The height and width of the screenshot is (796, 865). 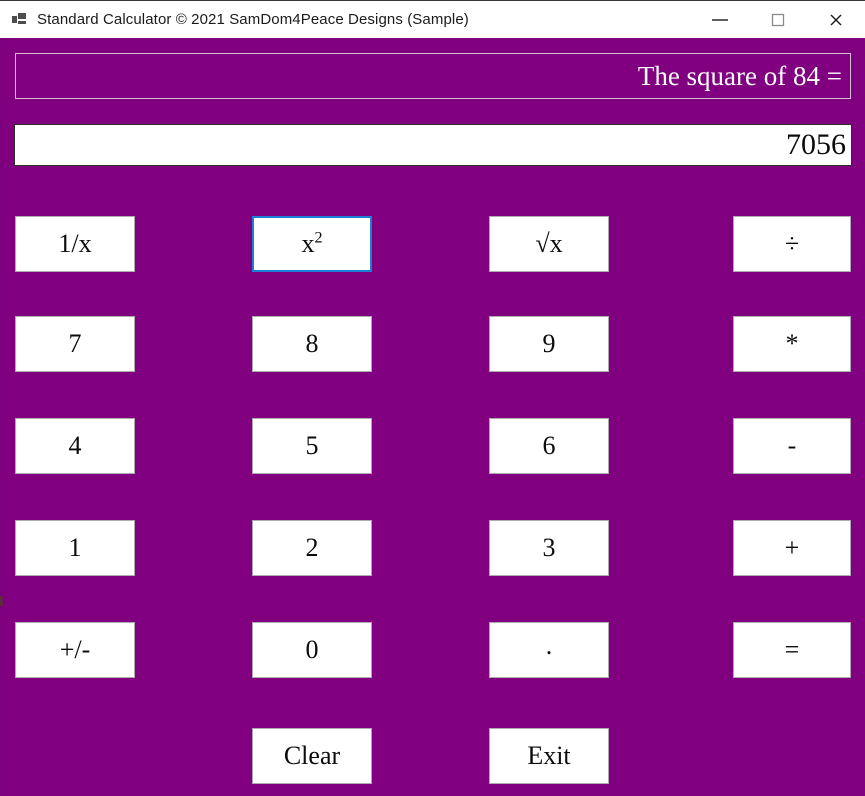 What do you see at coordinates (549, 645) in the screenshot?
I see `calc-button-label: .` at bounding box center [549, 645].